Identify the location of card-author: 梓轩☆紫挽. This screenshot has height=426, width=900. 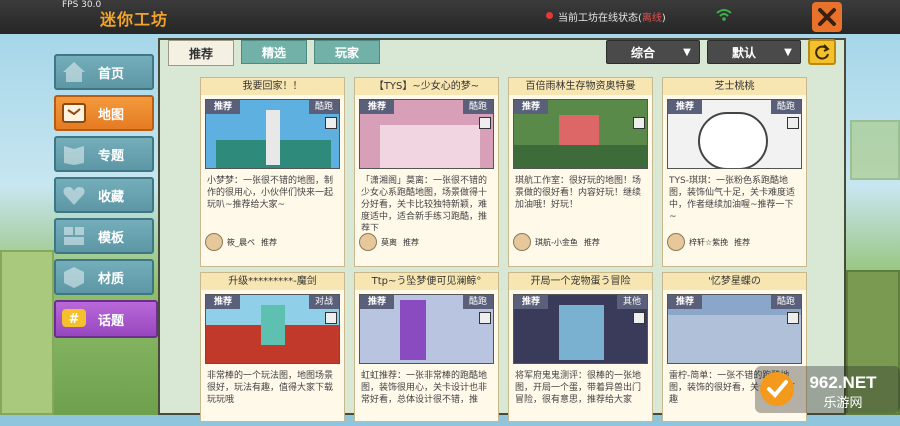
(709, 242).